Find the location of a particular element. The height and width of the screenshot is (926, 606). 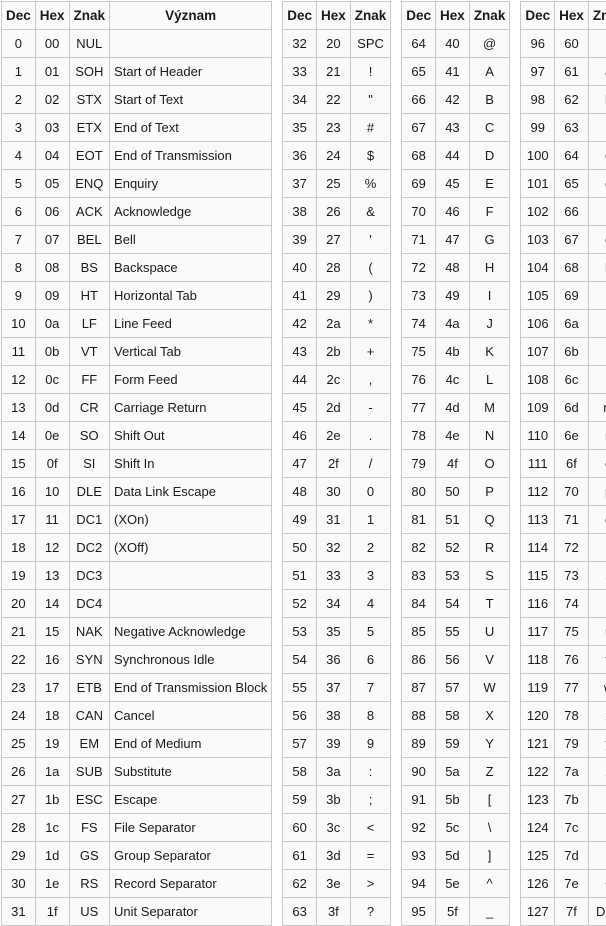

cell-dec: 94 is located at coordinates (419, 883).